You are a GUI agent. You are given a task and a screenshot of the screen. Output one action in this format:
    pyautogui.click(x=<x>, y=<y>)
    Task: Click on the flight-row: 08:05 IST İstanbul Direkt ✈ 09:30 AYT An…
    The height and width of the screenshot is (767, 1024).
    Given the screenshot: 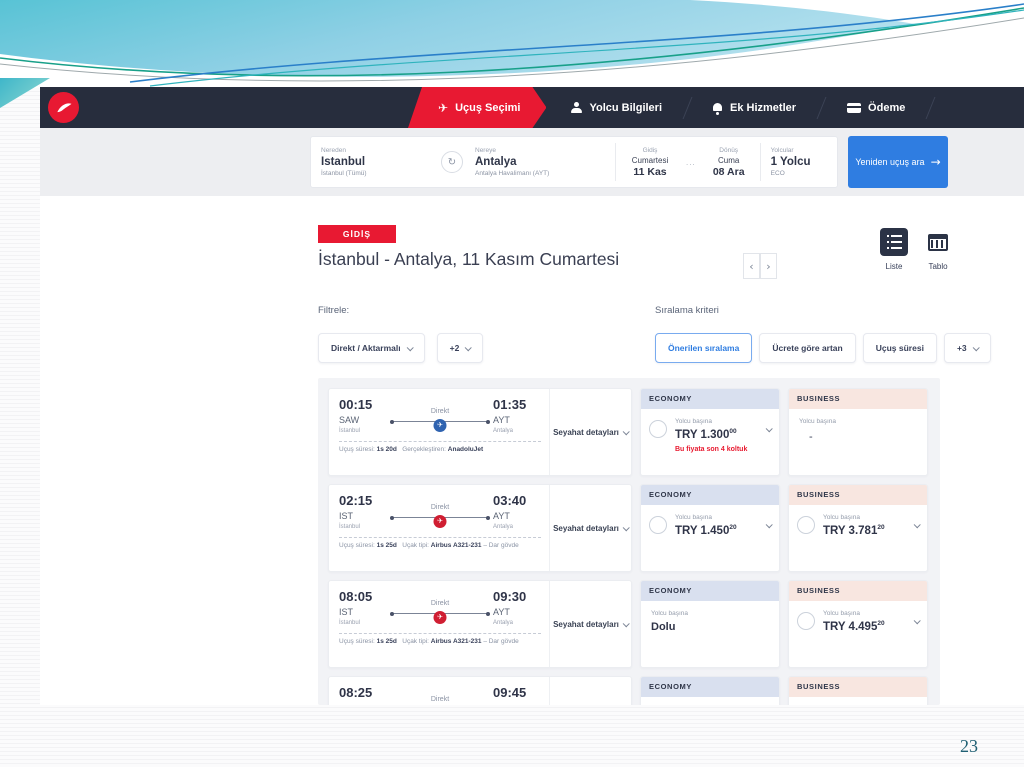 What is the action you would take?
    pyautogui.click(x=629, y=624)
    